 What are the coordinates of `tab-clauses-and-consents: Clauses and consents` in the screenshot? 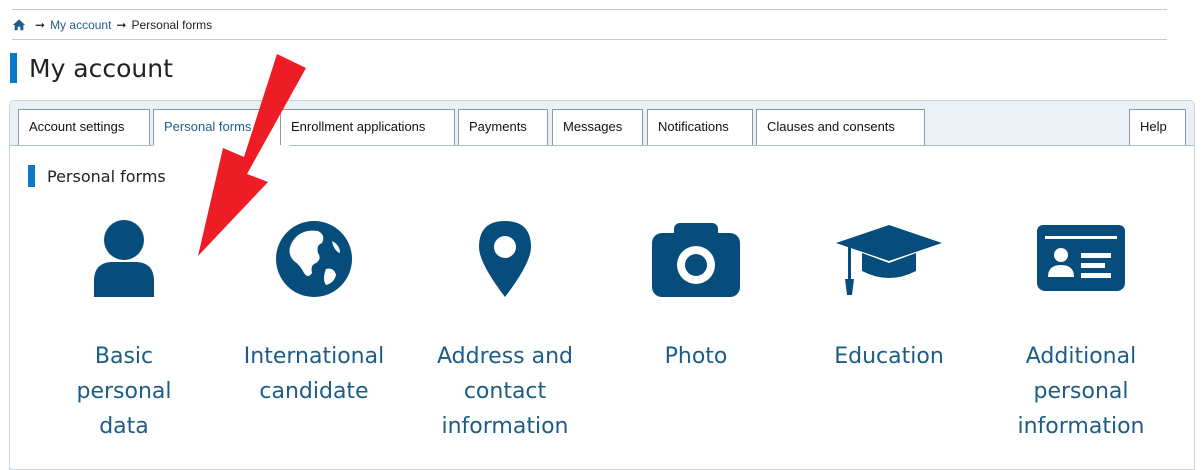 It's located at (840, 127).